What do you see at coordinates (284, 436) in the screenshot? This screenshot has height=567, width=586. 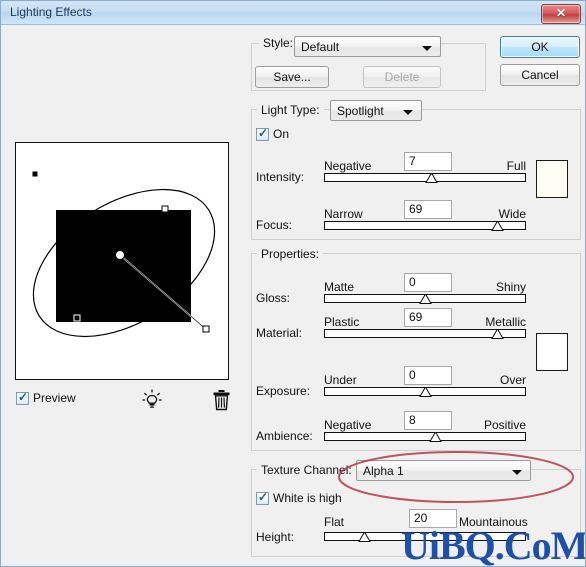 I see `ambience-row-label: Ambience:` at bounding box center [284, 436].